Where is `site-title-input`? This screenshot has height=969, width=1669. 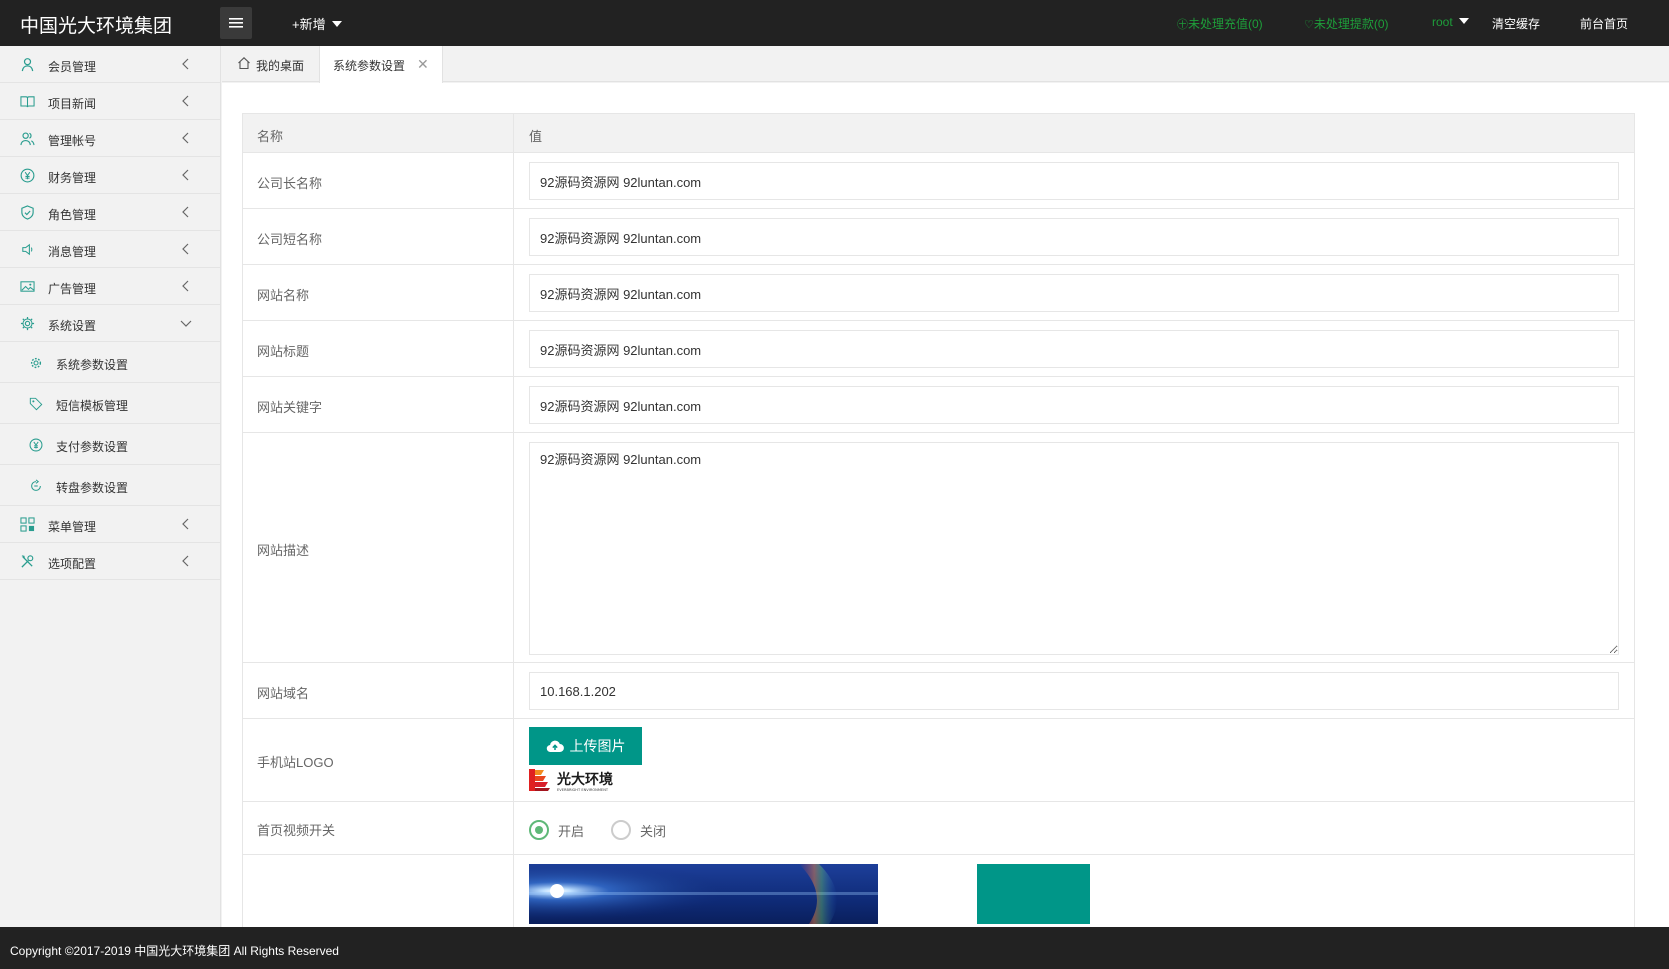 site-title-input is located at coordinates (1074, 349).